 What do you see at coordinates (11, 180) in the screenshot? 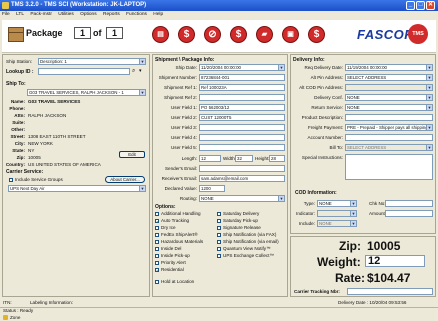
I see `include-groups-checkbox` at bounding box center [11, 180].